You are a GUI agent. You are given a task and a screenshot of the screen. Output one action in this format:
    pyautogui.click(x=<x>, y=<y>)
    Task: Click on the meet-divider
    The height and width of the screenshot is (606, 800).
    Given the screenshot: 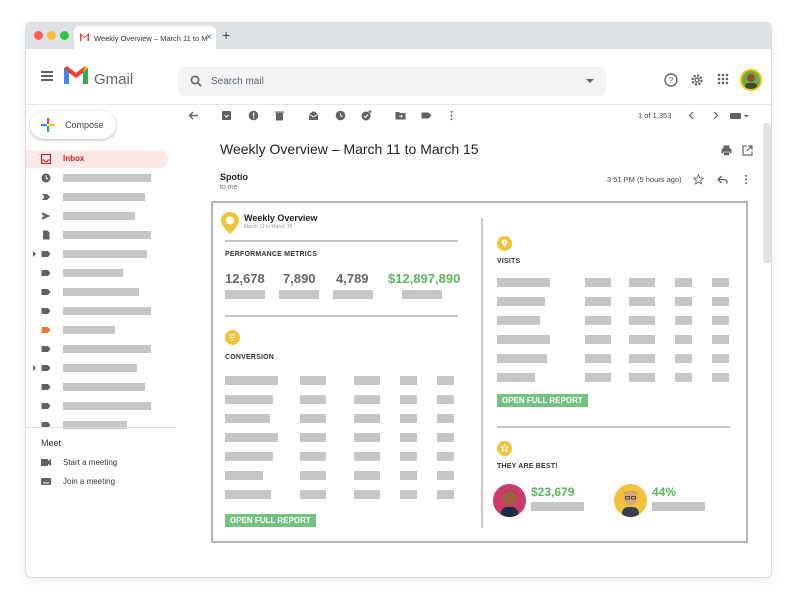 What is the action you would take?
    pyautogui.click(x=101, y=427)
    